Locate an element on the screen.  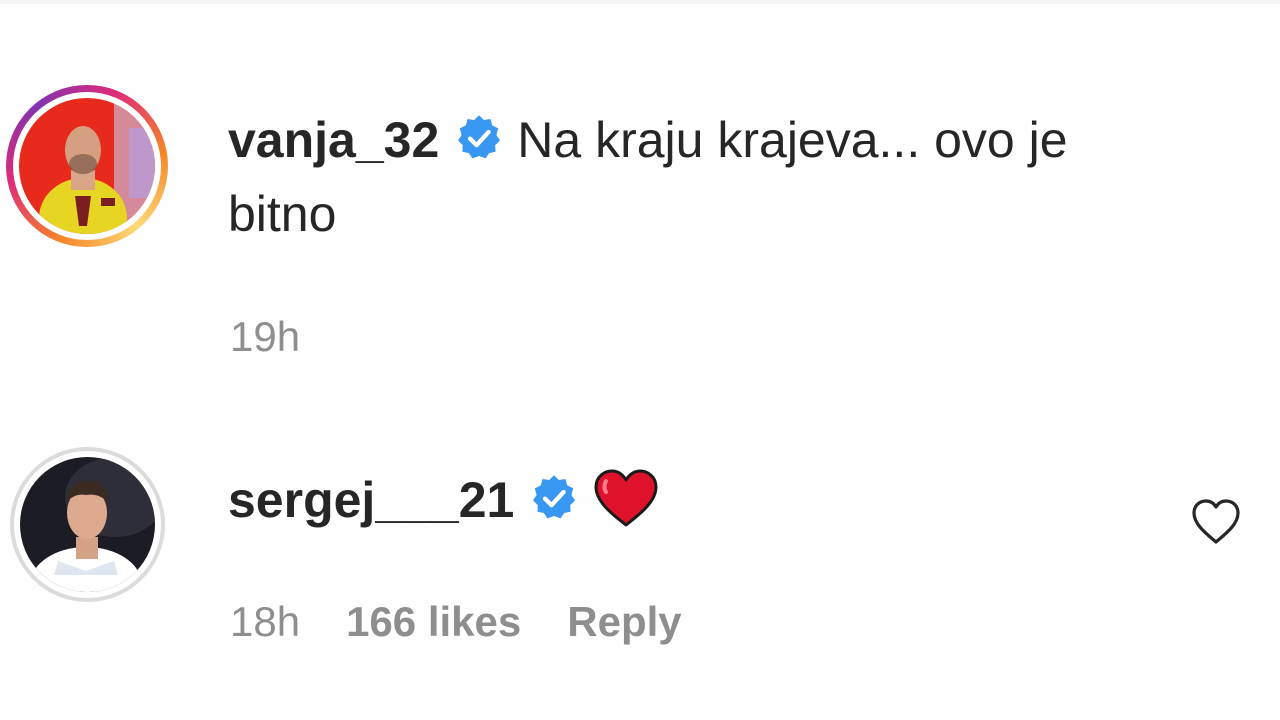
avatar-story-ring is located at coordinates (87, 166).